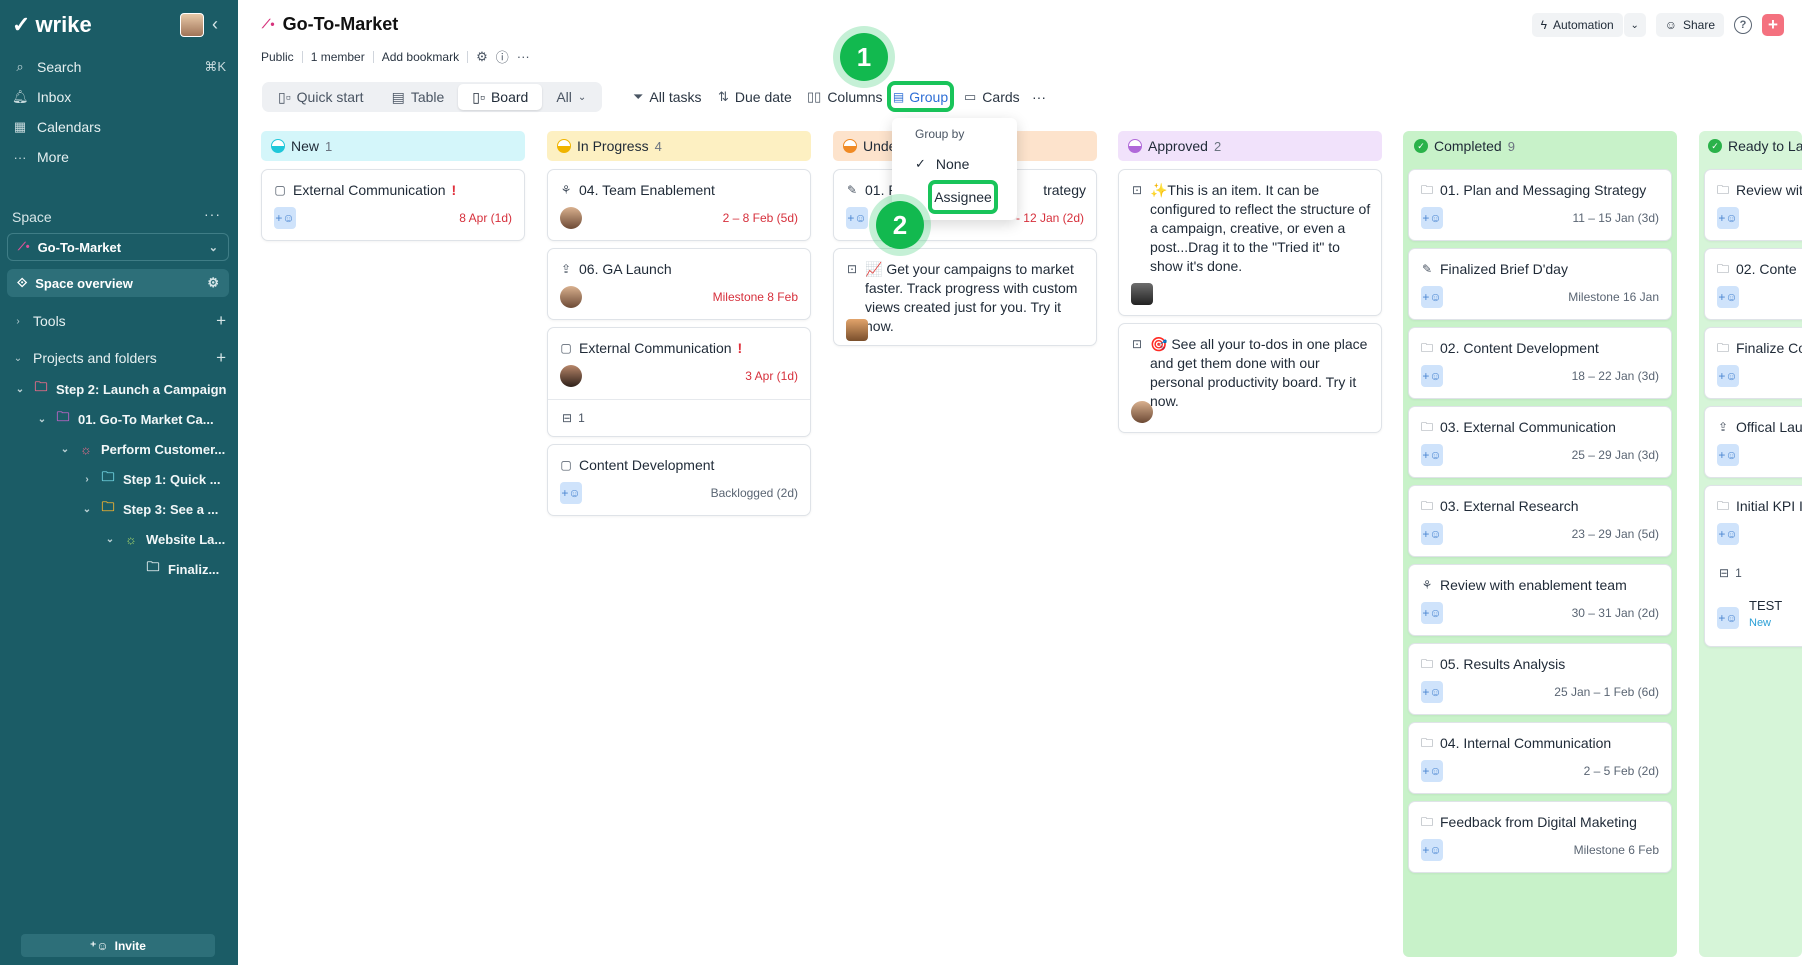 This screenshot has height=965, width=1802. What do you see at coordinates (920, 96) in the screenshot?
I see `group-button: ▤ Group` at bounding box center [920, 96].